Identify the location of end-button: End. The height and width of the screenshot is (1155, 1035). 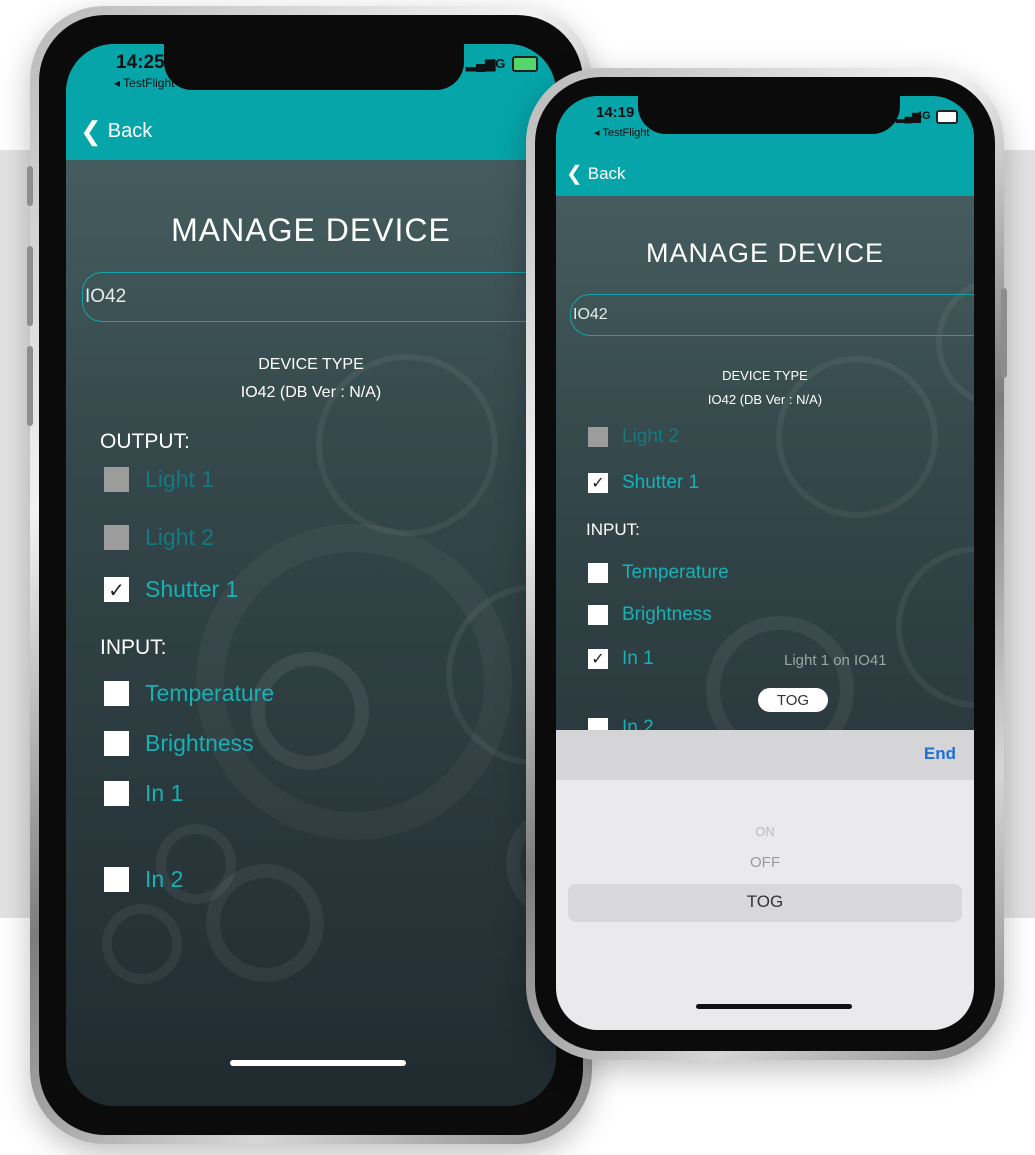
(940, 754).